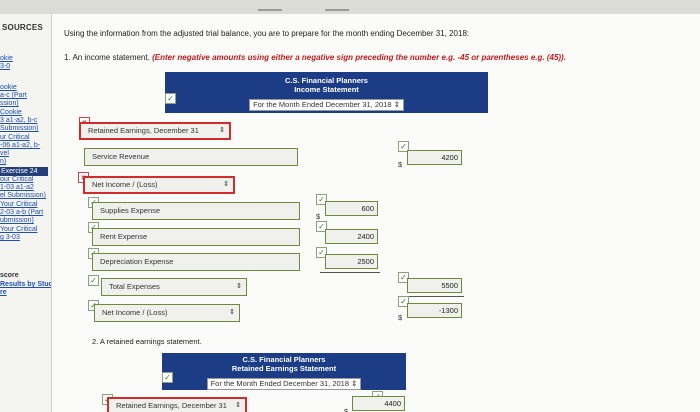  I want to click on re-row-select-text: Retained Earnings, December 31, so click(171, 405).